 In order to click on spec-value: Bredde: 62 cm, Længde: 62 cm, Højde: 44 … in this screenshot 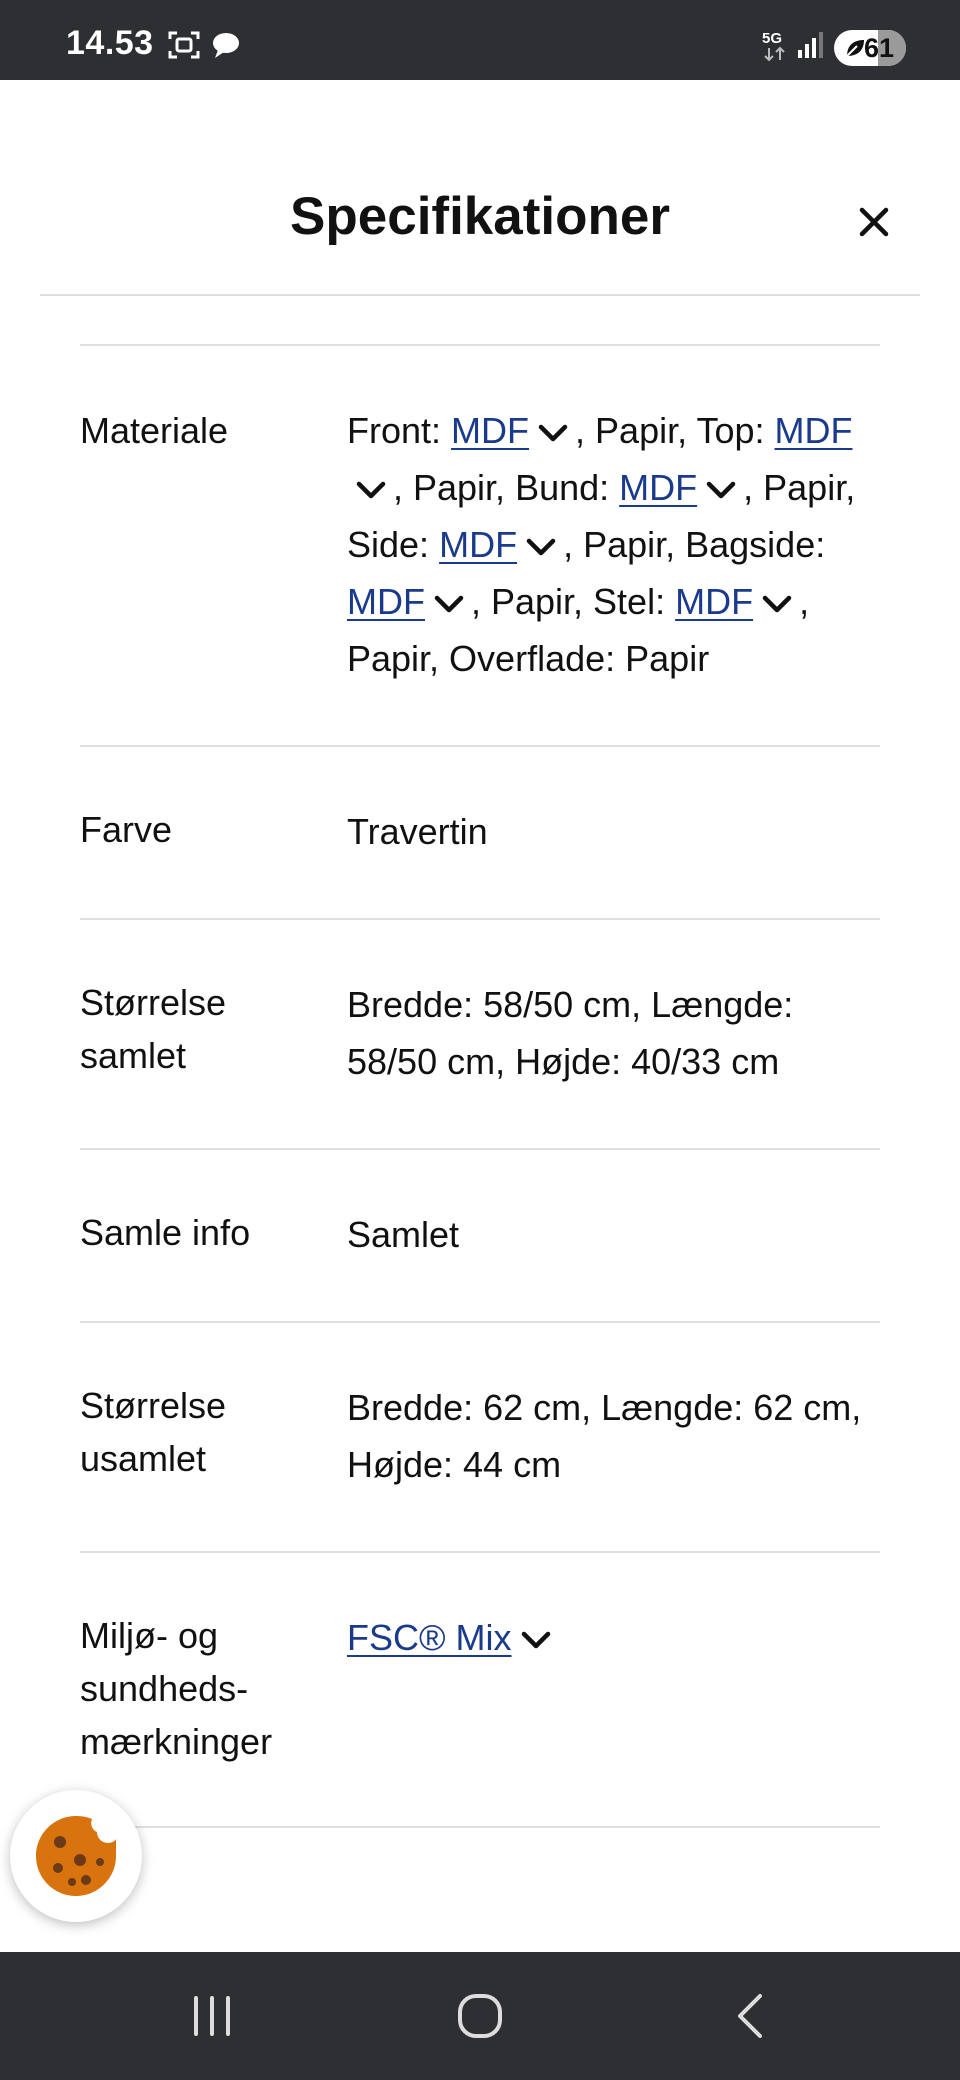, I will do `click(604, 1436)`.